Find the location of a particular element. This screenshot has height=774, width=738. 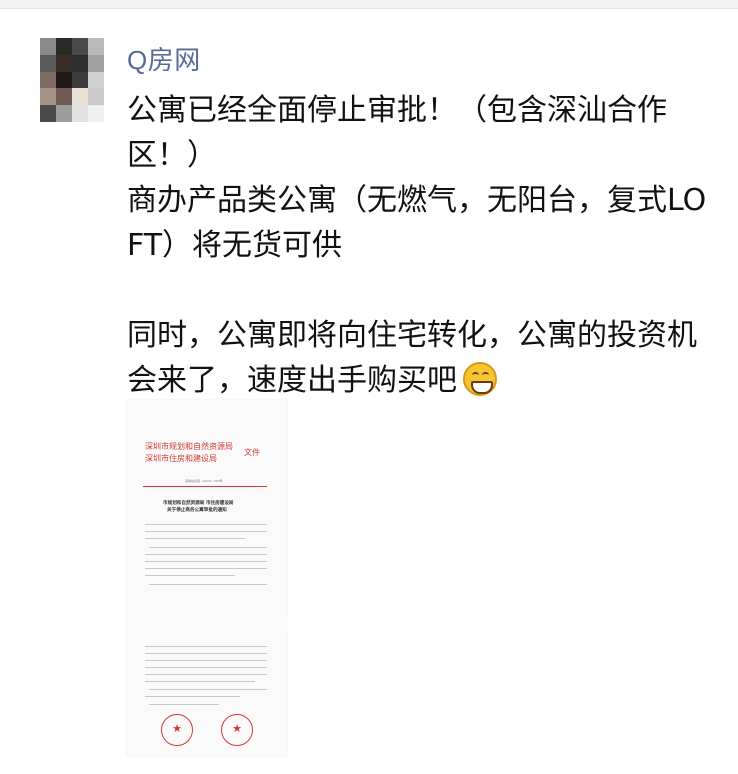

message-paragraph-3-text: 同时，公寓即将向住宅转化，公寓的投资机会来了，速度出手购买吧 is located at coordinates (412, 358).